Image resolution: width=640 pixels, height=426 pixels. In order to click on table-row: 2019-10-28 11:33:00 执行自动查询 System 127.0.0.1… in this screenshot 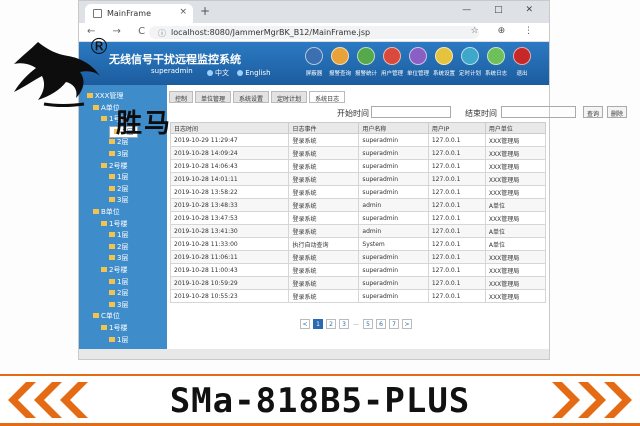, I will do `click(358, 244)`.